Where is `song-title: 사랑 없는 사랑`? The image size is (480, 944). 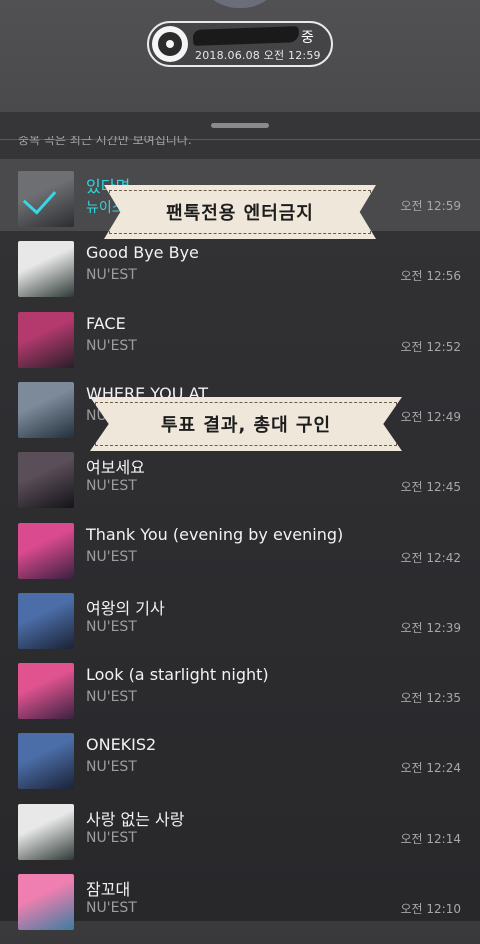 song-title: 사랑 없는 사랑 is located at coordinates (135, 819).